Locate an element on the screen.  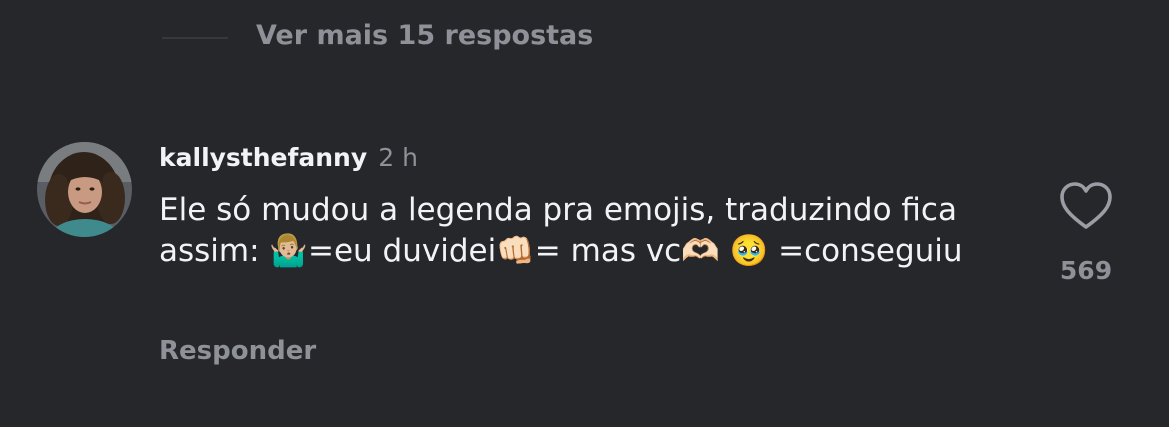
like-count: 569 is located at coordinates (1086, 270).